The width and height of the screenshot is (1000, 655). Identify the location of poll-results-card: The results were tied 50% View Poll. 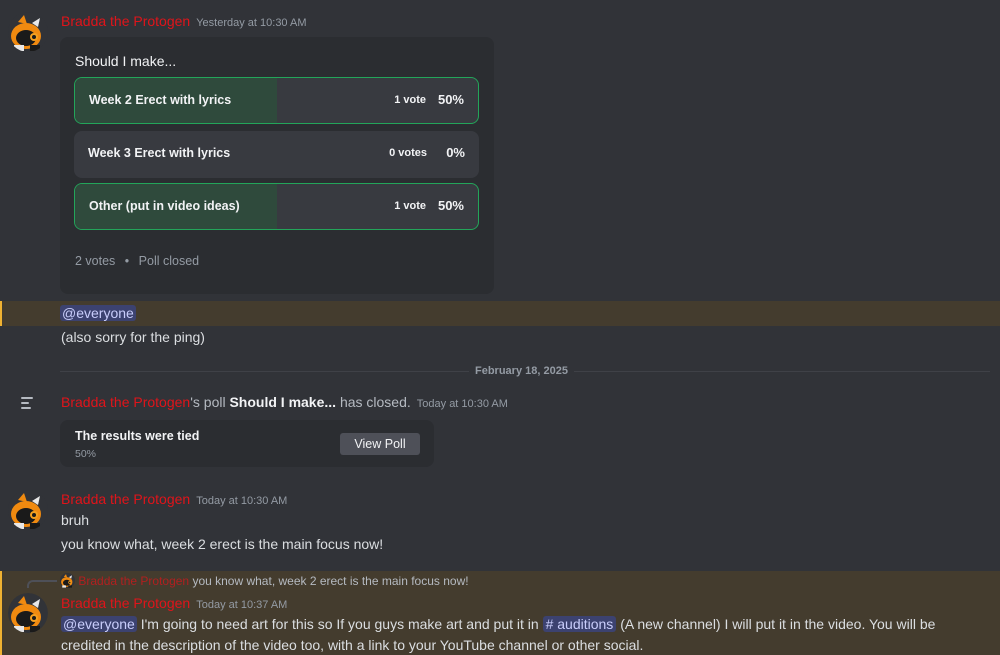
(247, 443).